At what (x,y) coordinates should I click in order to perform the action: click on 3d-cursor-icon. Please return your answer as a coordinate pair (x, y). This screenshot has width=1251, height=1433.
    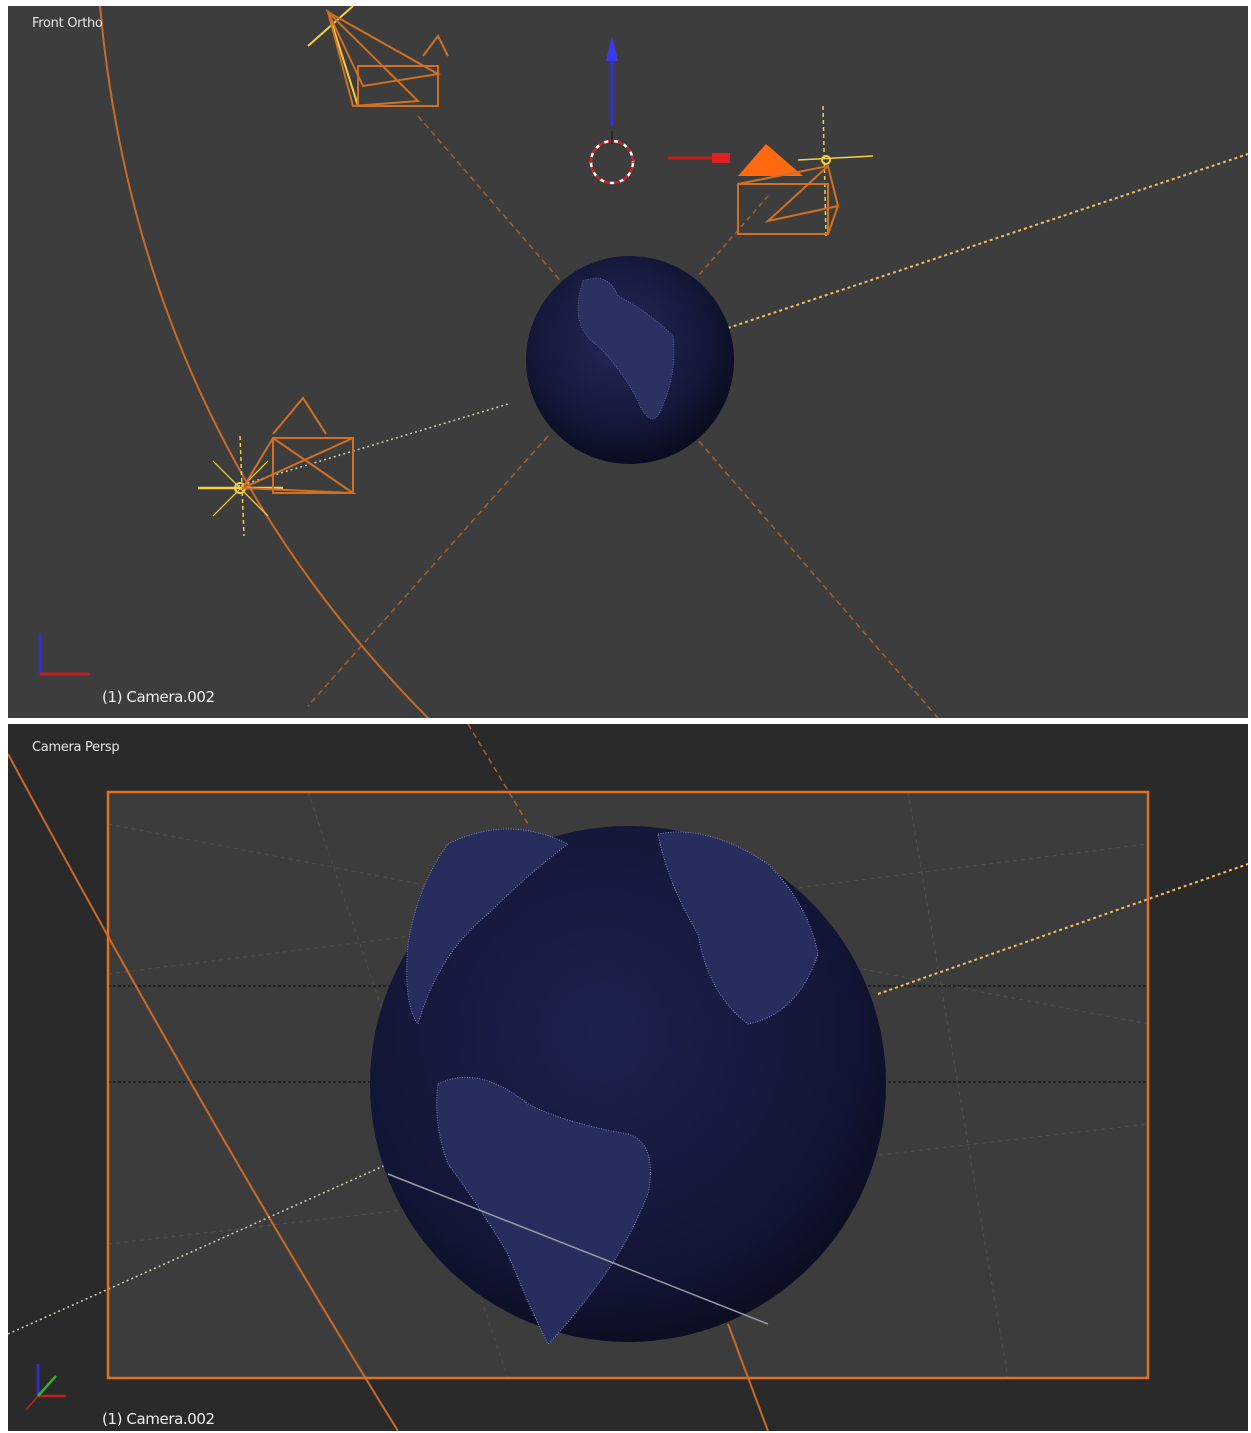
    Looking at the image, I should click on (612, 158).